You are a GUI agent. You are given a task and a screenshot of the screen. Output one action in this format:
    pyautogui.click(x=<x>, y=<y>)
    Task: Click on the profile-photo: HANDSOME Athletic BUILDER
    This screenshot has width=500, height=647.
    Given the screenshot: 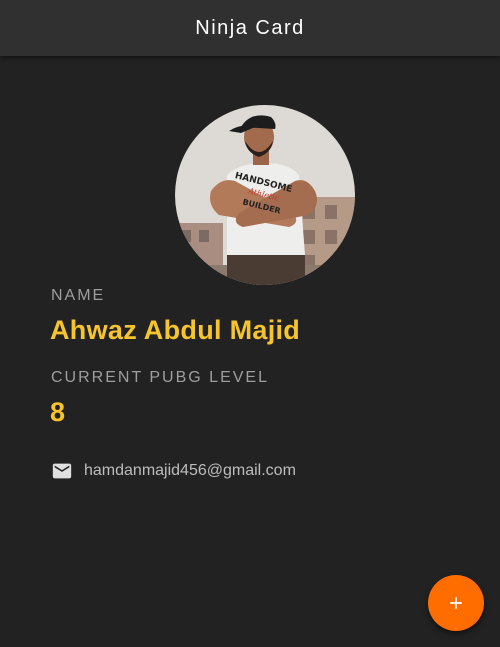 What is the action you would take?
    pyautogui.click(x=265, y=195)
    